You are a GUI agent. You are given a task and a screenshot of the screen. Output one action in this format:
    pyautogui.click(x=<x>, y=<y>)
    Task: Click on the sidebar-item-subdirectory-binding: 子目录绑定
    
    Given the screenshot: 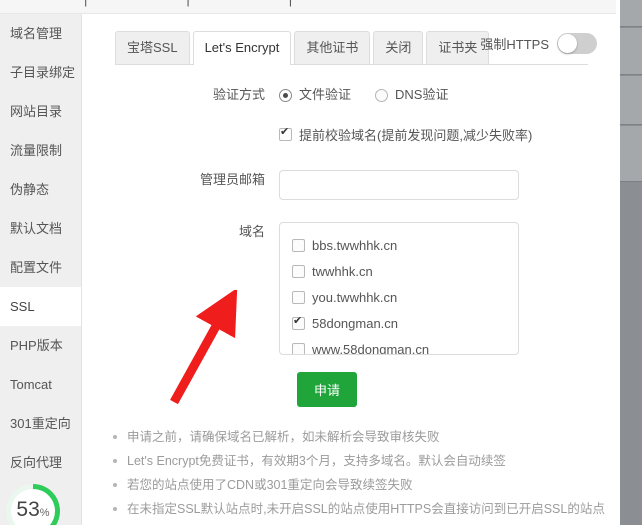 What is the action you would take?
    pyautogui.click(x=40, y=72)
    